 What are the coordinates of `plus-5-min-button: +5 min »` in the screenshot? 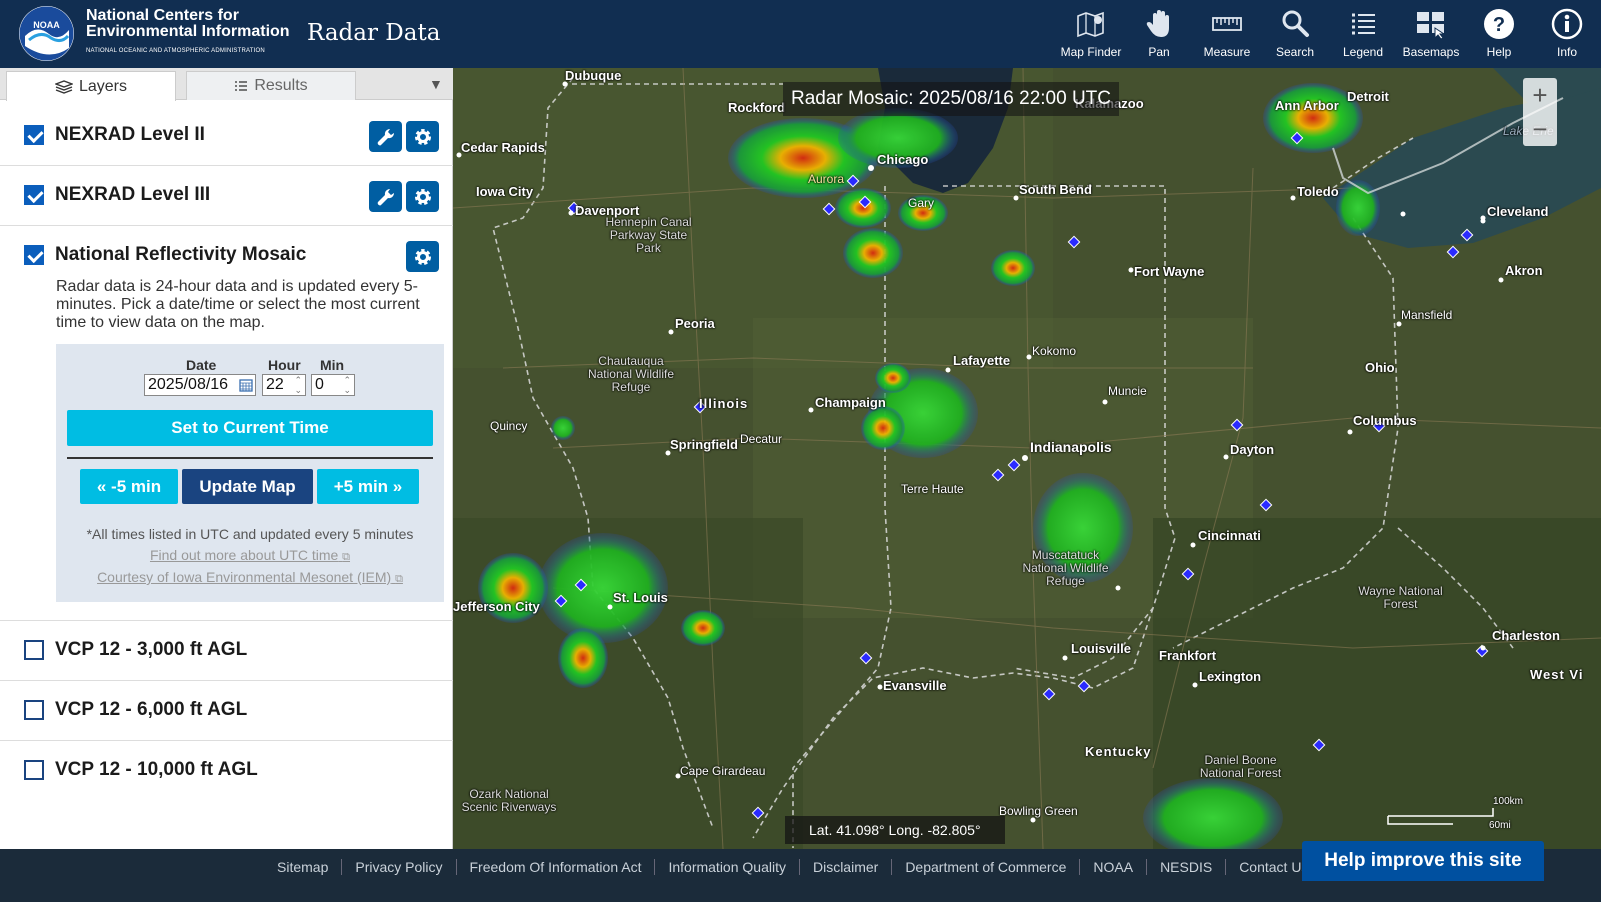 It's located at (368, 486).